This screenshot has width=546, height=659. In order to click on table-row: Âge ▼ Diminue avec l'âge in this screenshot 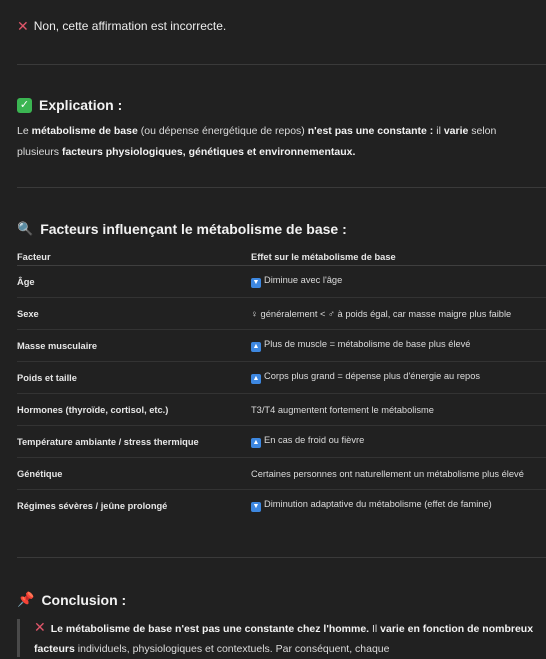, I will do `click(281, 281)`.